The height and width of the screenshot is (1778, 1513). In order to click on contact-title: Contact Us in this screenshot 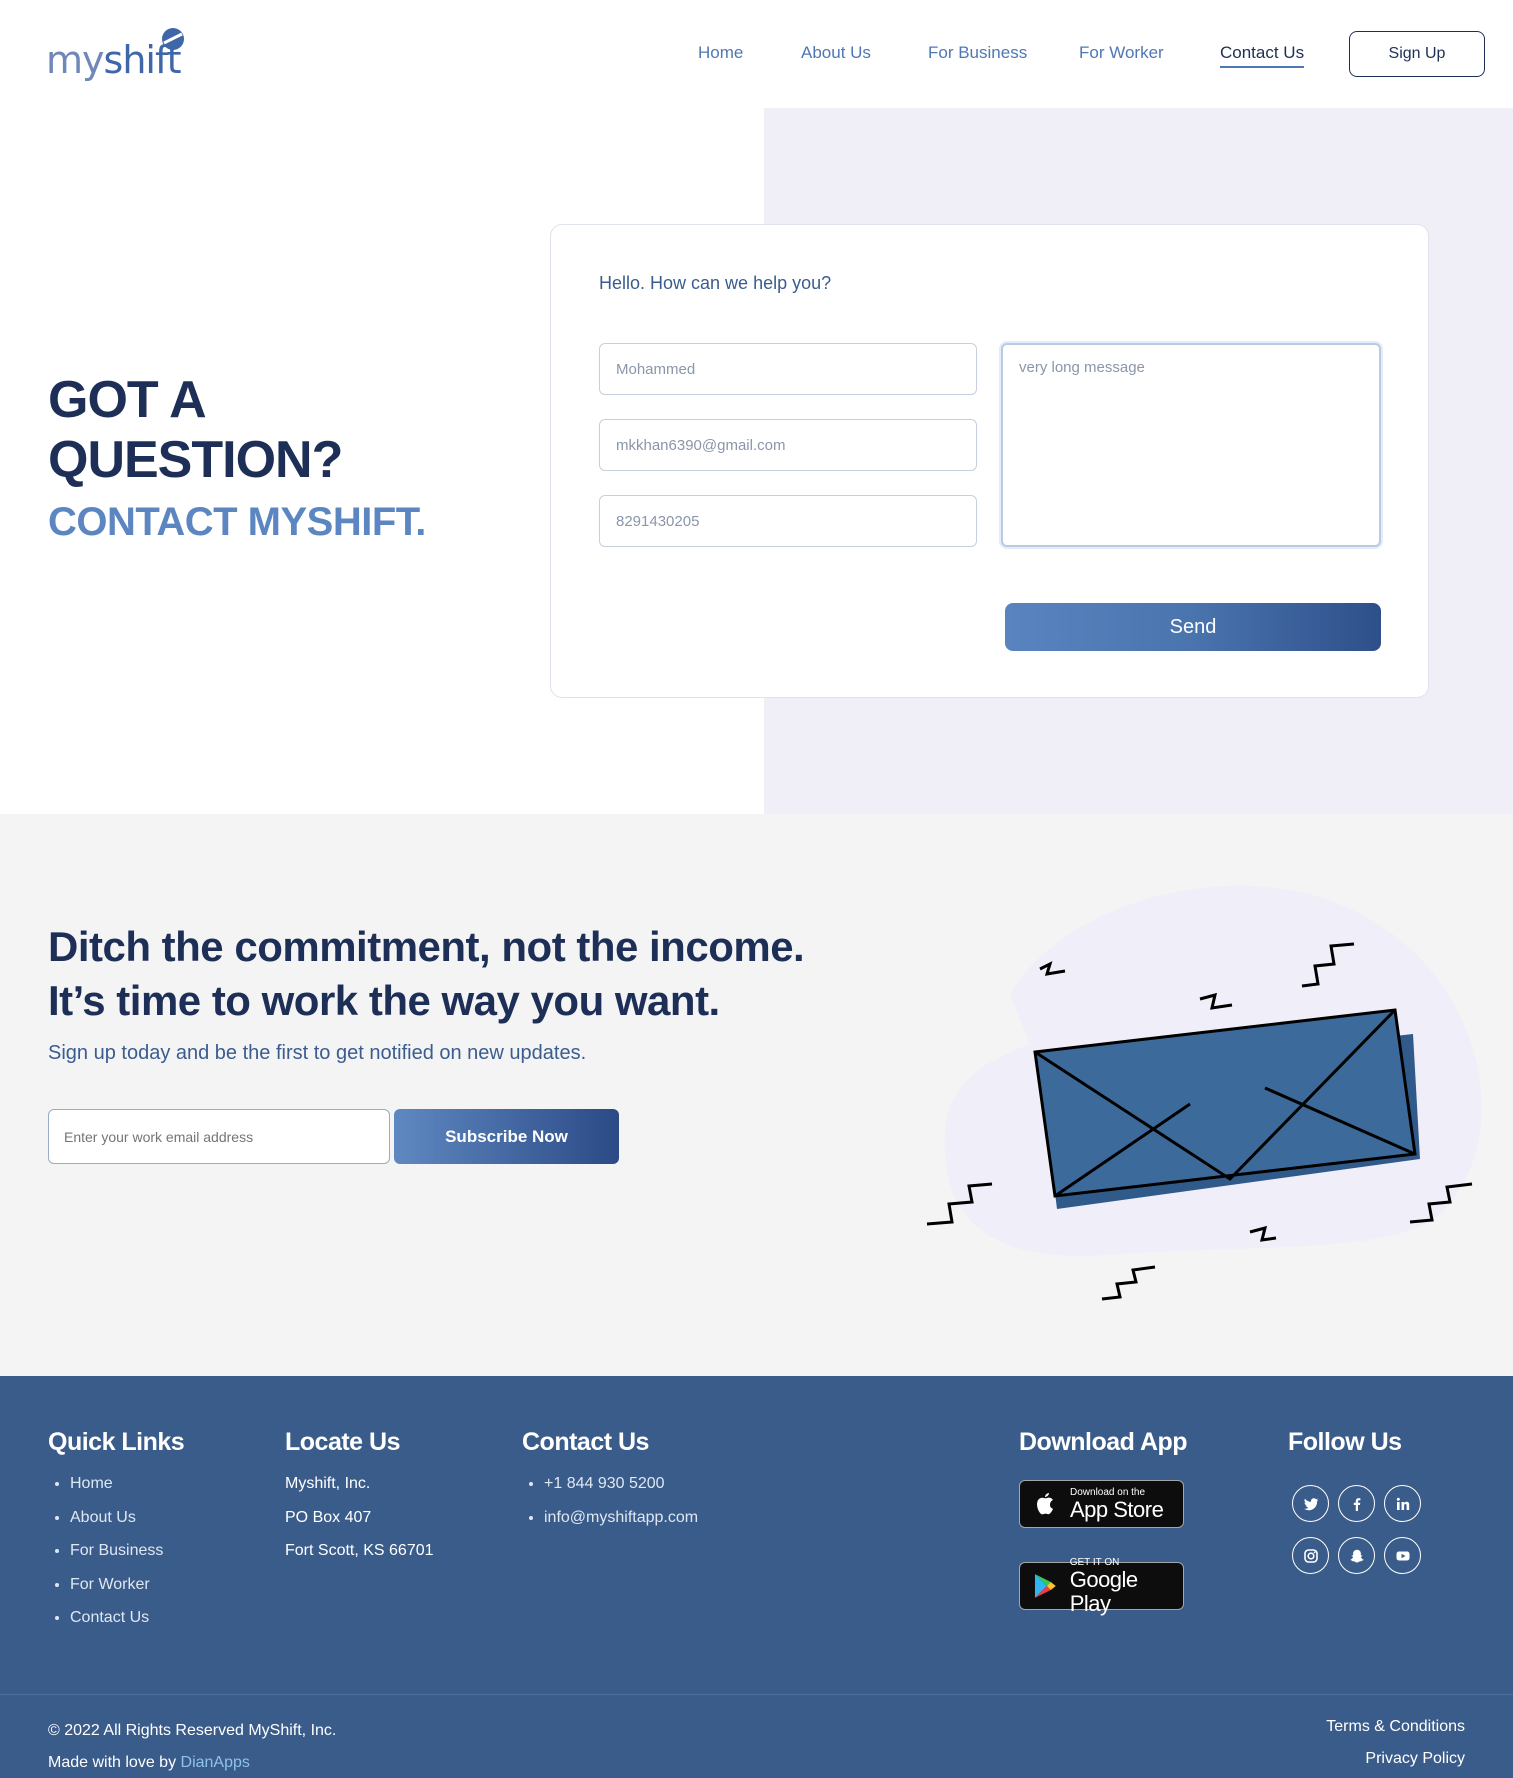, I will do `click(585, 1442)`.